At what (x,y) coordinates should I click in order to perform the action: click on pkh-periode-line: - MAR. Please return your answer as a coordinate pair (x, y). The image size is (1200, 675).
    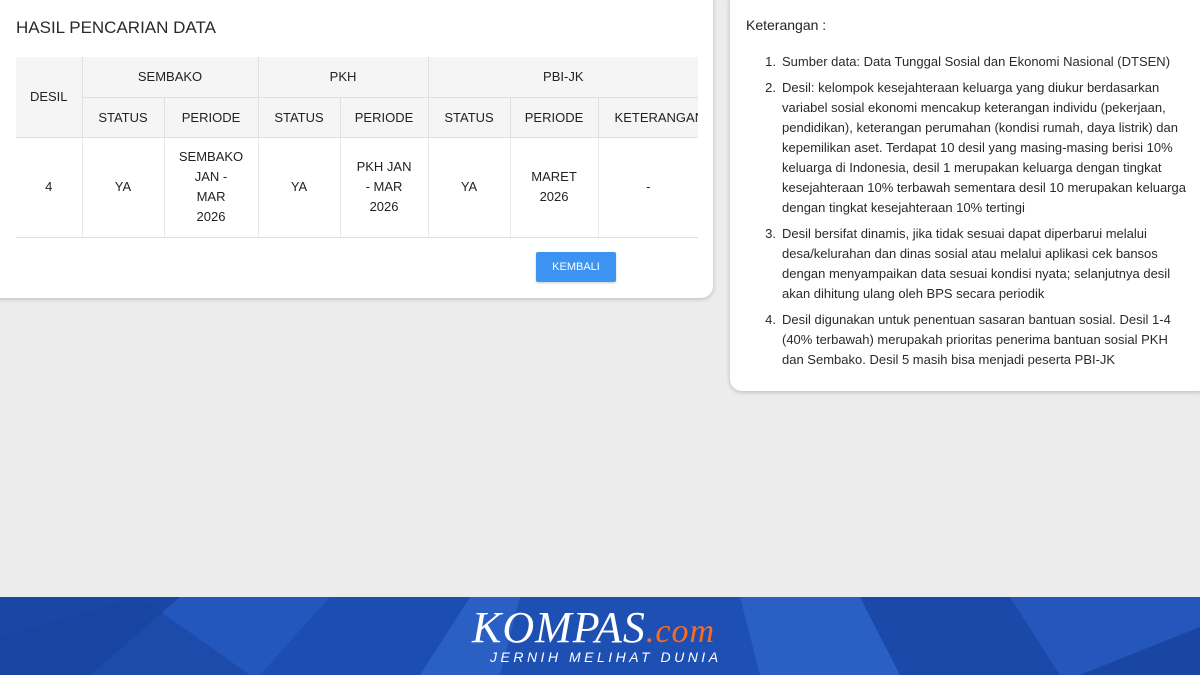
    Looking at the image, I should click on (384, 186).